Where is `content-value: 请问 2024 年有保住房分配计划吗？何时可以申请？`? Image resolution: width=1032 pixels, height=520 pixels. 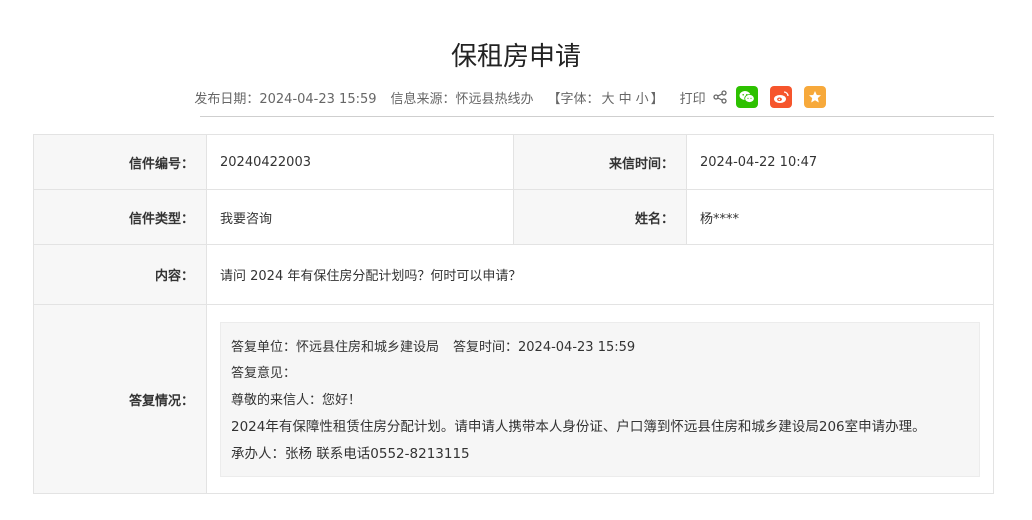 content-value: 请问 2024 年有保住房分配计划吗？何时可以申请？ is located at coordinates (600, 274).